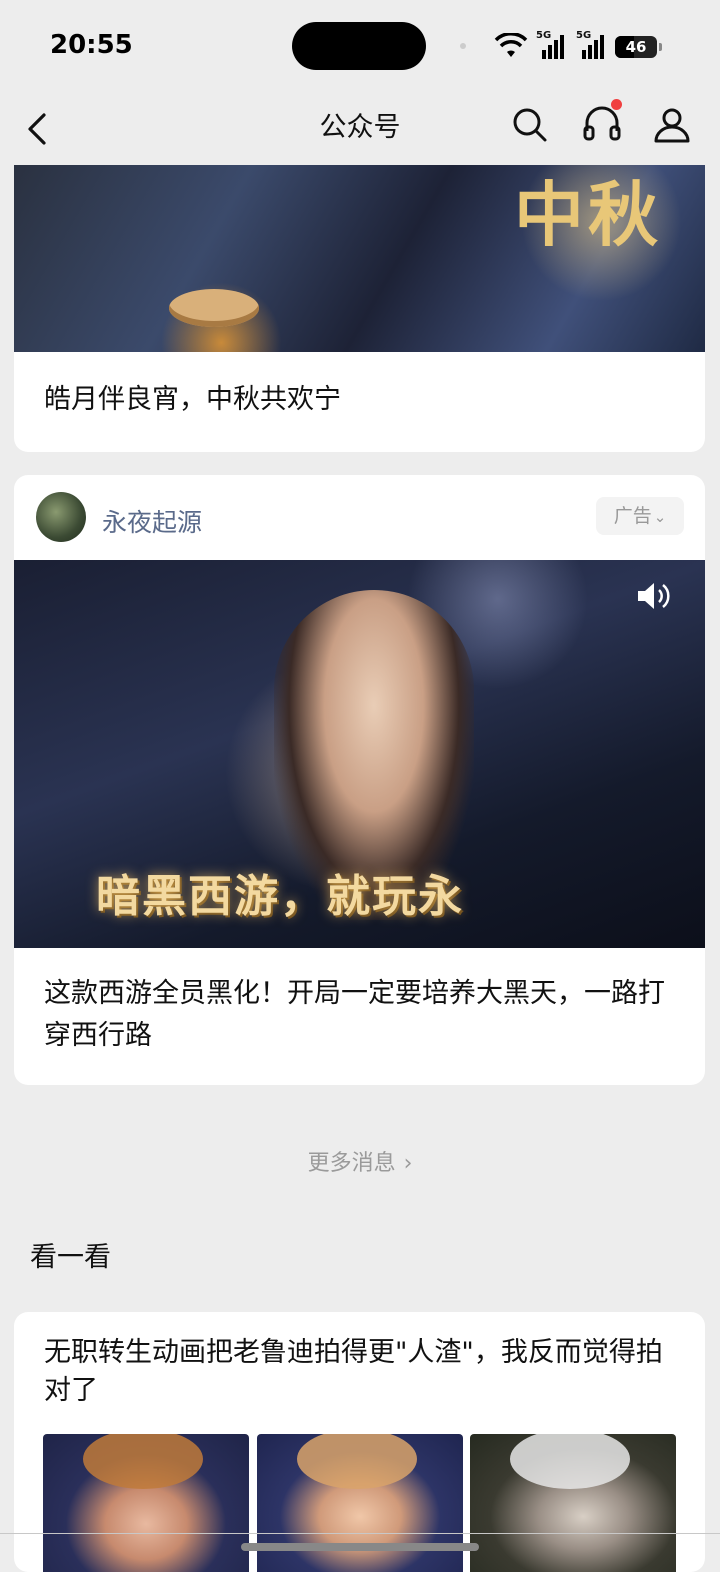  What do you see at coordinates (360, 130) in the screenshot?
I see `nav-bar: 公众号` at bounding box center [360, 130].